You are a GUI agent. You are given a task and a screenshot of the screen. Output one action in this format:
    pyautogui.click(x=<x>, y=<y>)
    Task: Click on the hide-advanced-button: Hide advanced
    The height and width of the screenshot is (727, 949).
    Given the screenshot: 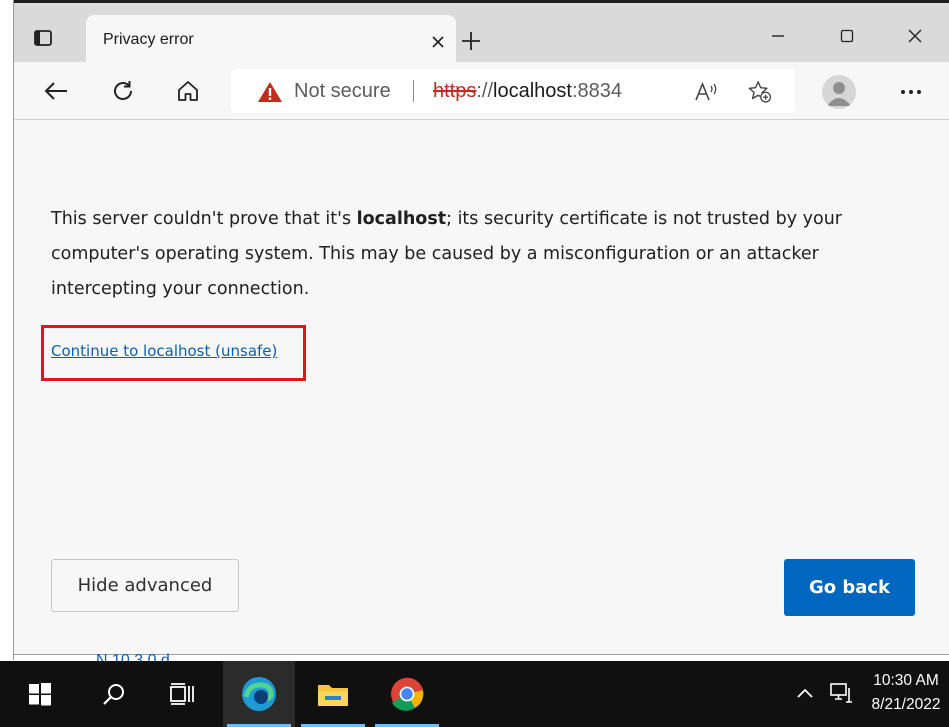 What is the action you would take?
    pyautogui.click(x=145, y=585)
    